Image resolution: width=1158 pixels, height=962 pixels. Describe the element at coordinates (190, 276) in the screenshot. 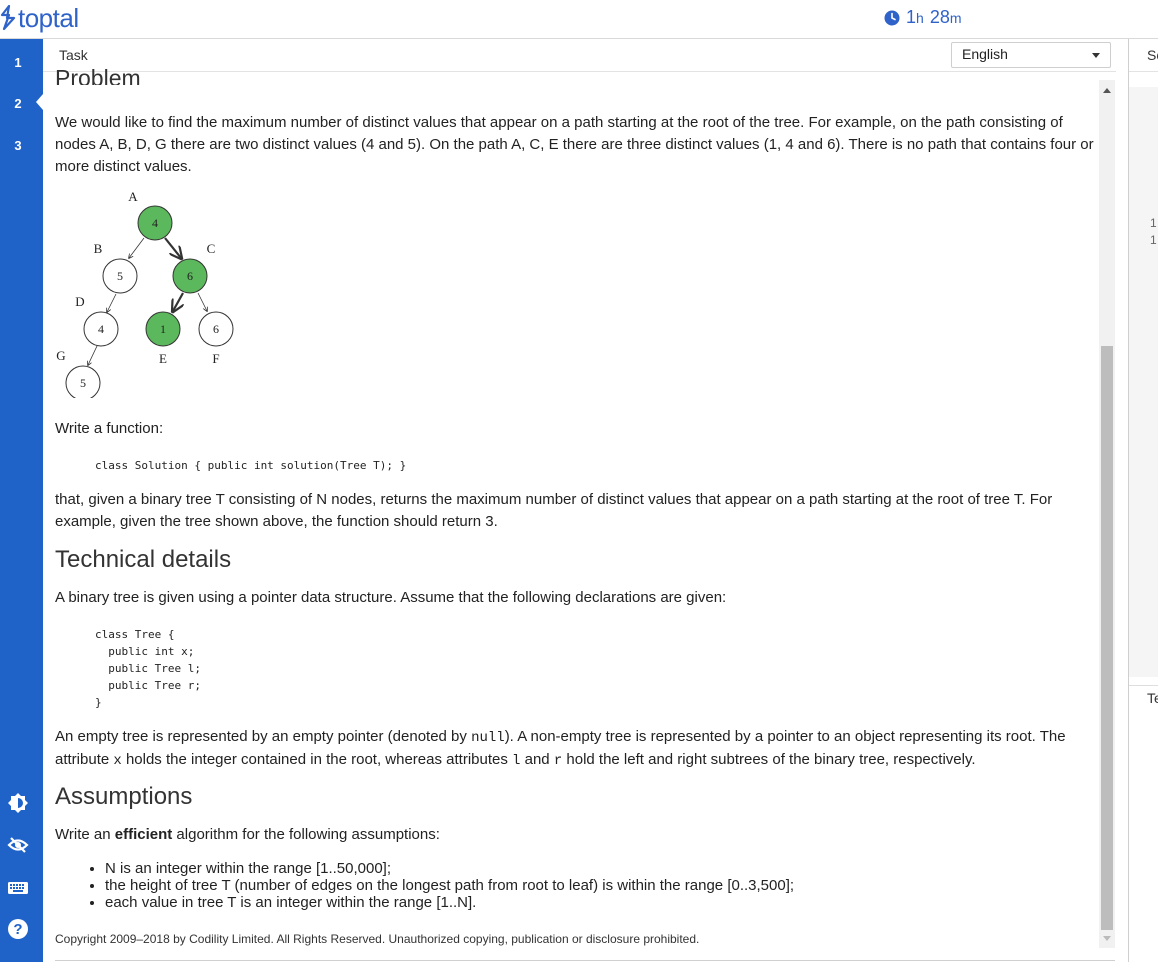

I see `tree-node-c-value: 6` at that location.